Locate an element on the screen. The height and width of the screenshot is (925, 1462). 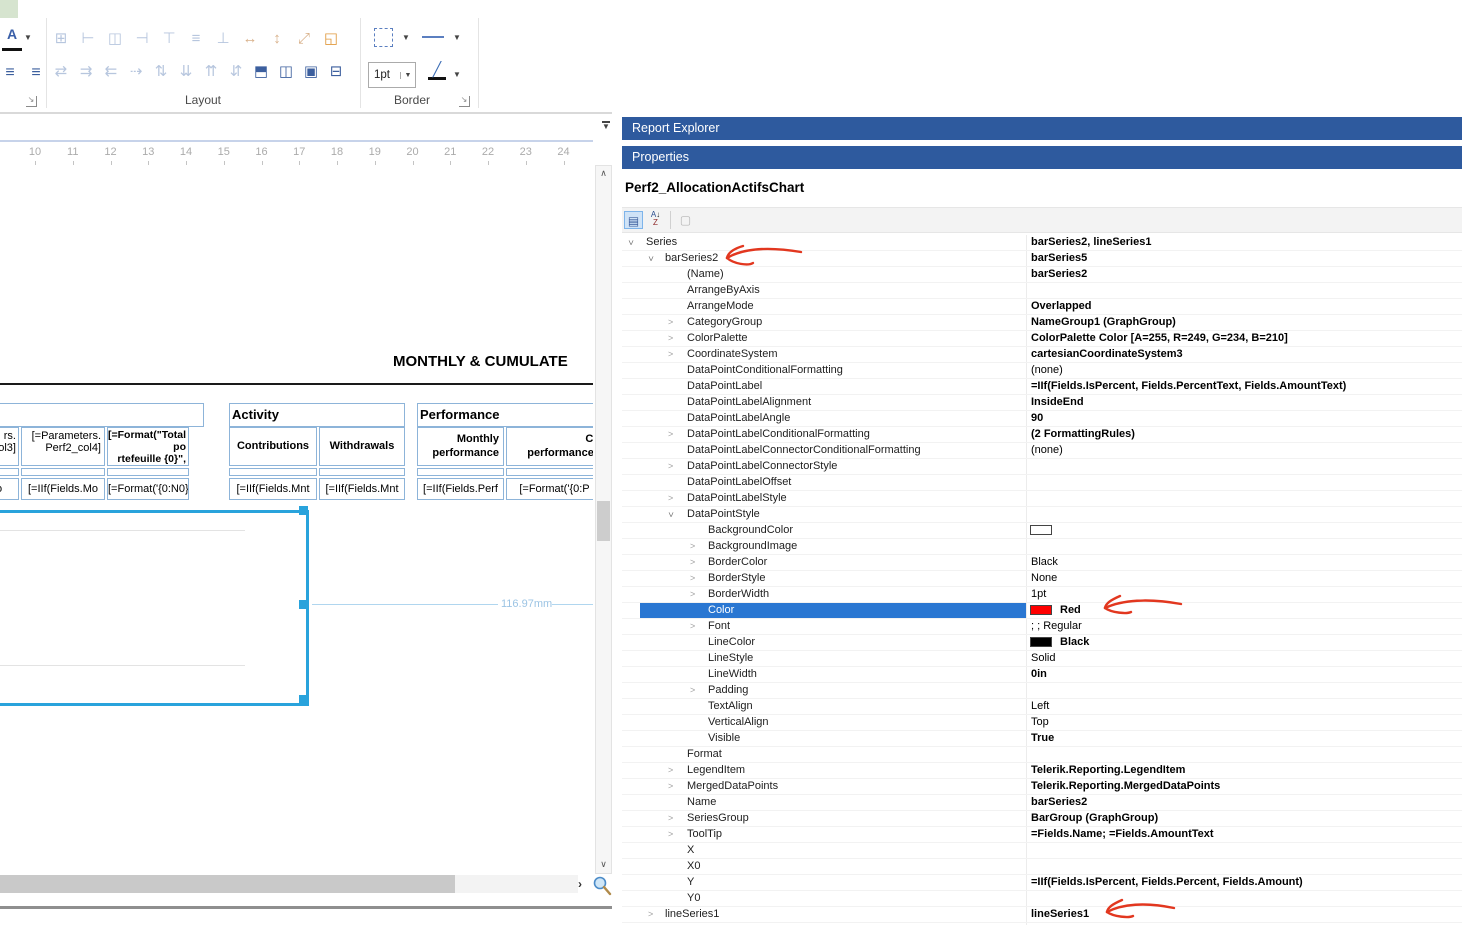
selection-handle-top-right is located at coordinates (303, 510).